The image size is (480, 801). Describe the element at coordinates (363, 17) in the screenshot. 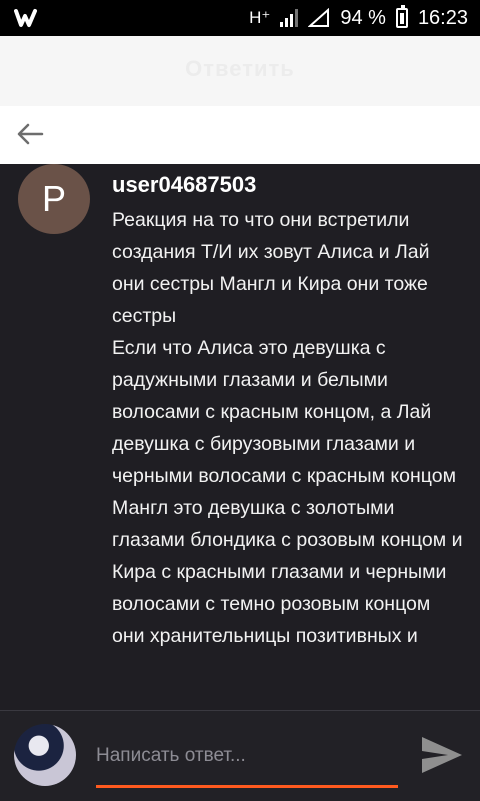

I see `battery-percent: 94 %` at that location.